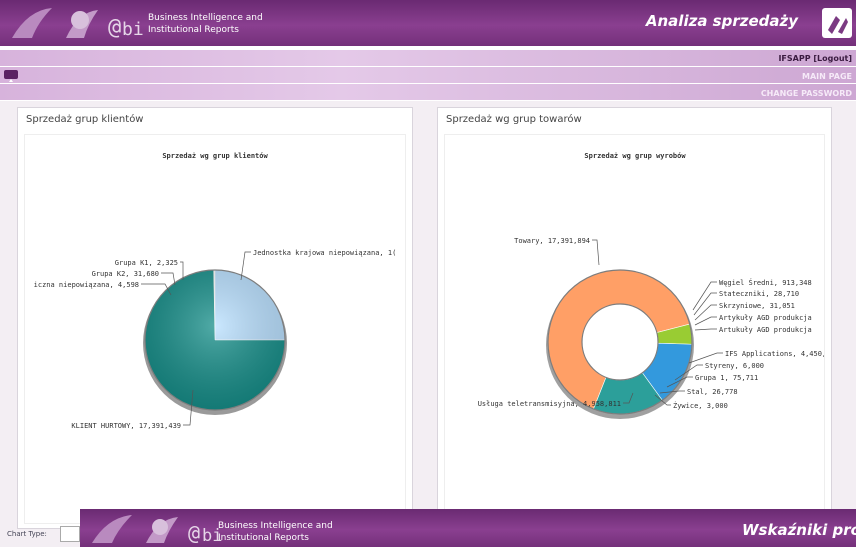 This screenshot has height=547, width=856. Describe the element at coordinates (428, 75) in the screenshot. I see `nav-bar-main` at that location.